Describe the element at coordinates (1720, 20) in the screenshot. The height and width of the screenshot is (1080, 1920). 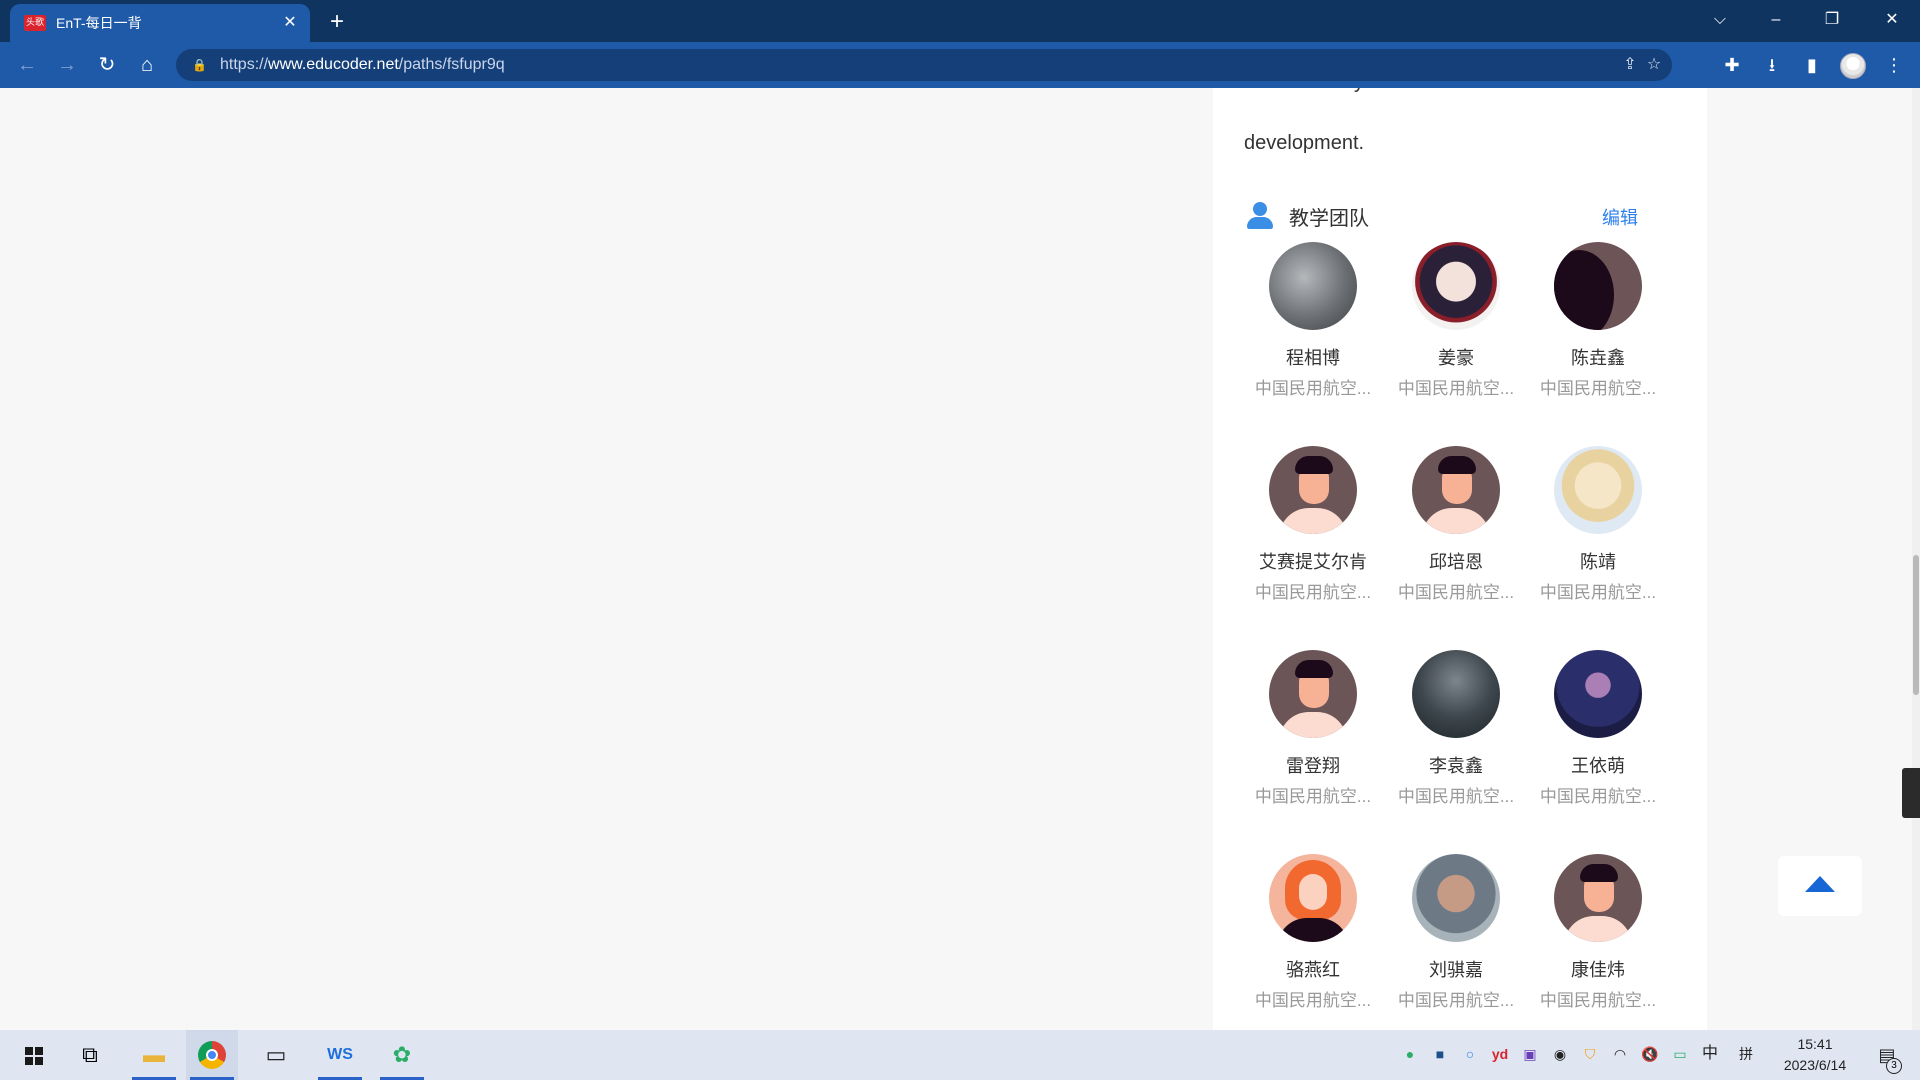
I see `tab-search-chevron-down-icon: ⌵` at that location.